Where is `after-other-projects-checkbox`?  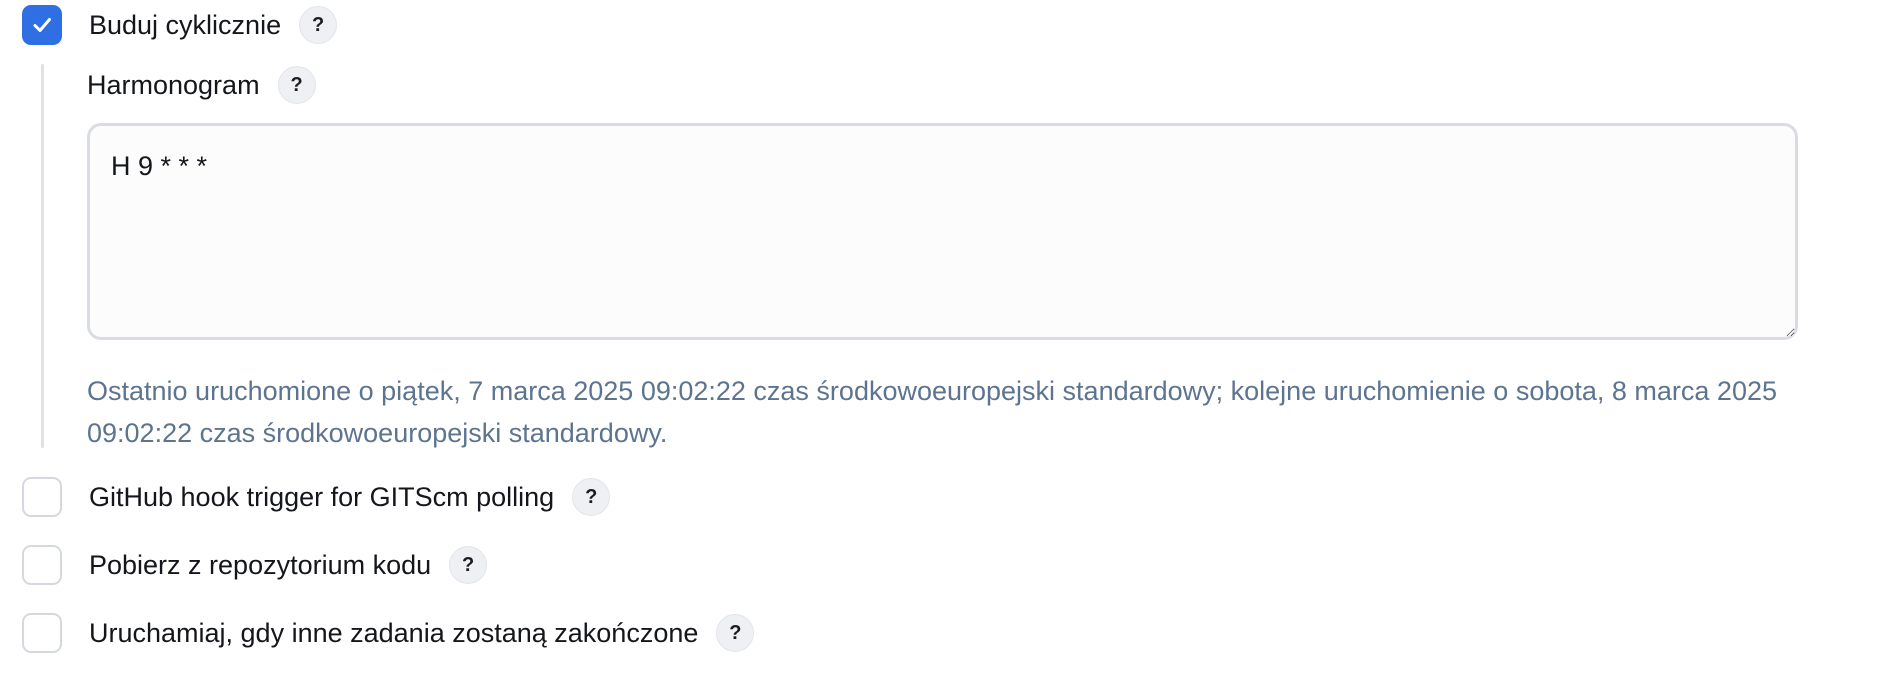
after-other-projects-checkbox is located at coordinates (42, 633).